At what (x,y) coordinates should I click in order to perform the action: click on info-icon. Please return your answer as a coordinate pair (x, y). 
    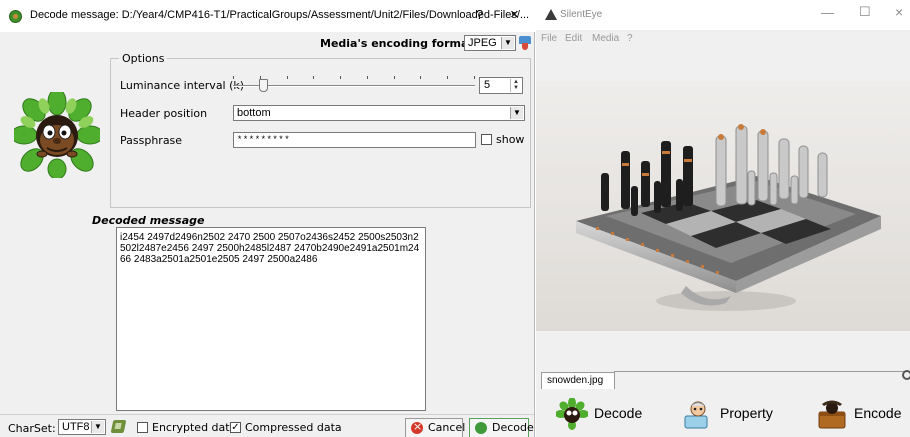
    Looking at the image, I should click on (525, 43).